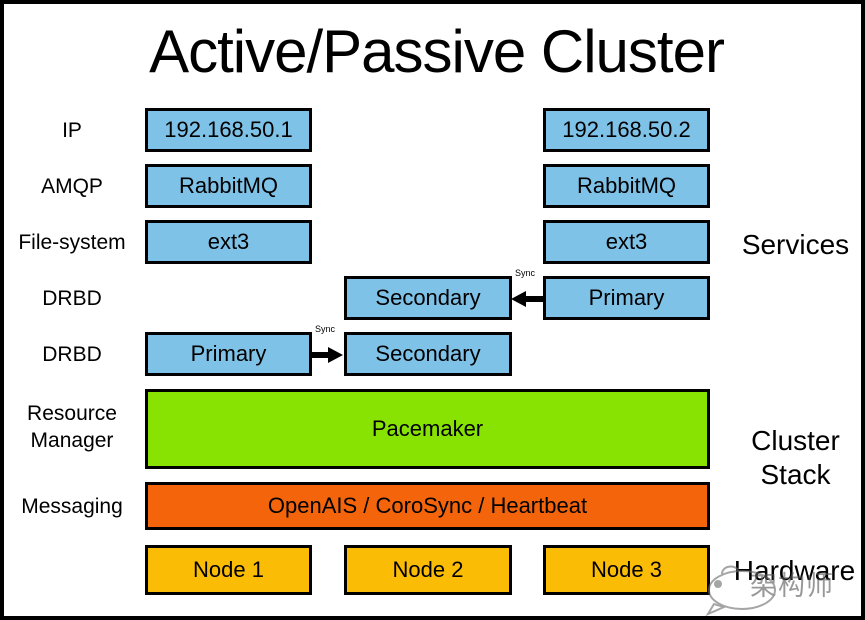 This screenshot has height=620, width=865. What do you see at coordinates (72, 242) in the screenshot?
I see `row-label-file-system: File-system` at bounding box center [72, 242].